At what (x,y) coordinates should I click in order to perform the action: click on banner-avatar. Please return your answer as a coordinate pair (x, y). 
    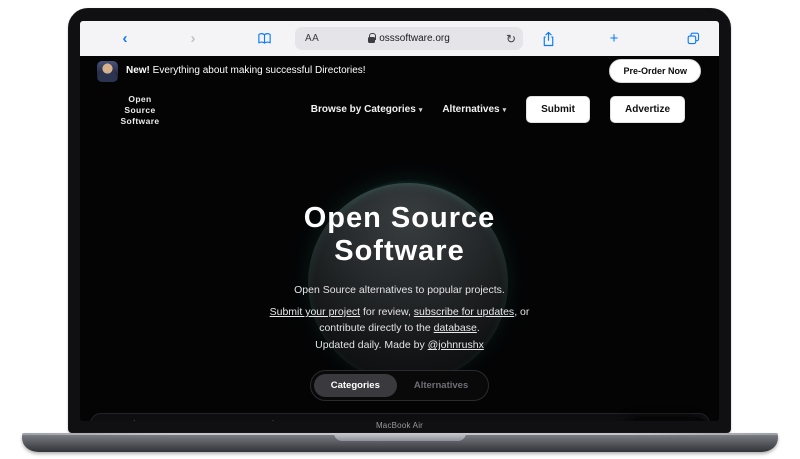
    Looking at the image, I should click on (107, 71).